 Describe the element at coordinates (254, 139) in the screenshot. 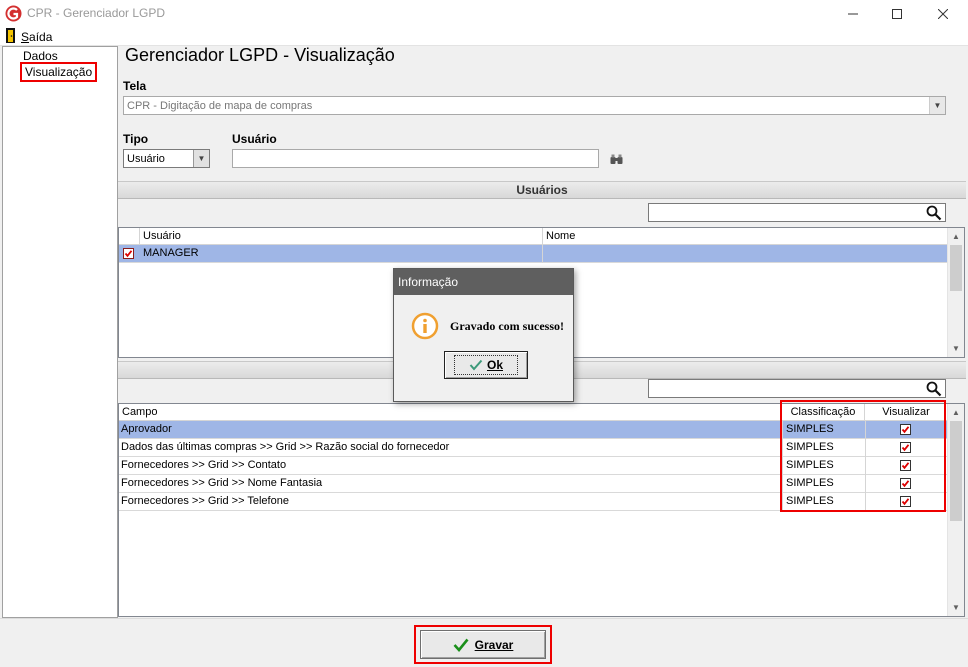

I see `usuario-label: Usuário` at that location.